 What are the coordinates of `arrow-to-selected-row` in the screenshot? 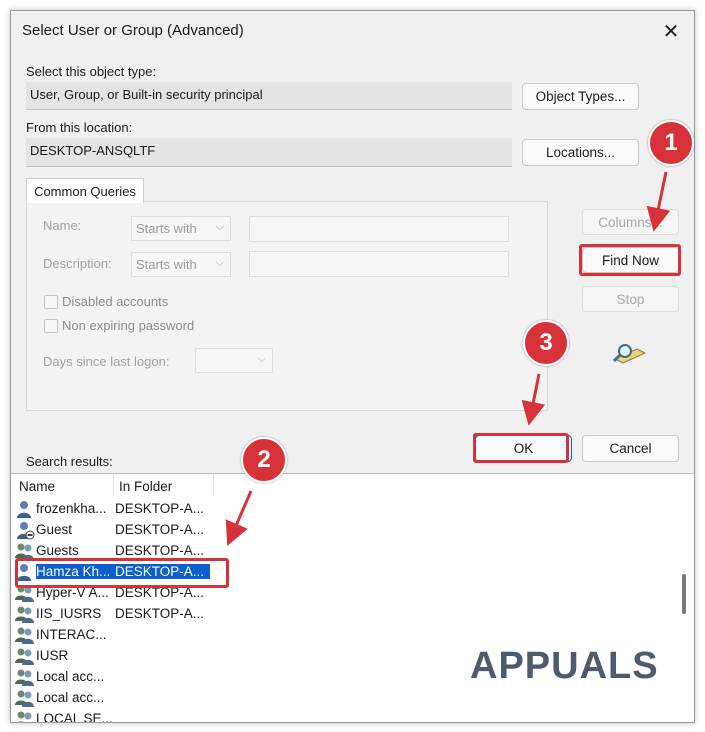 It's located at (239, 518).